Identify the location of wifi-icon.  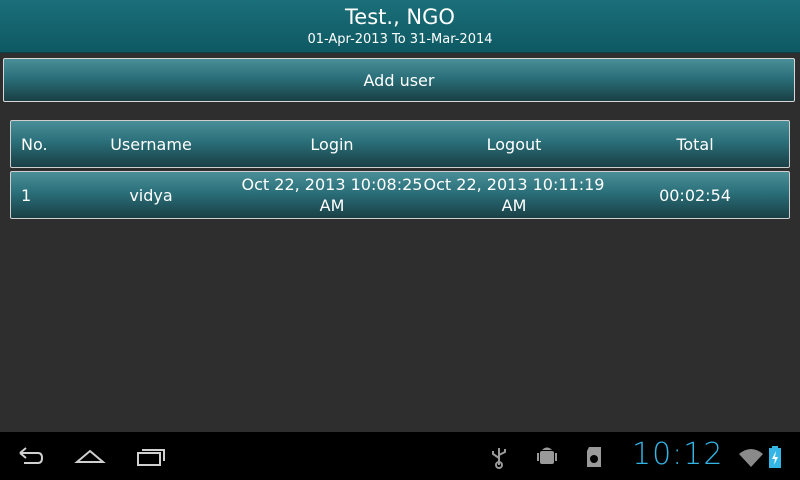
(751, 458).